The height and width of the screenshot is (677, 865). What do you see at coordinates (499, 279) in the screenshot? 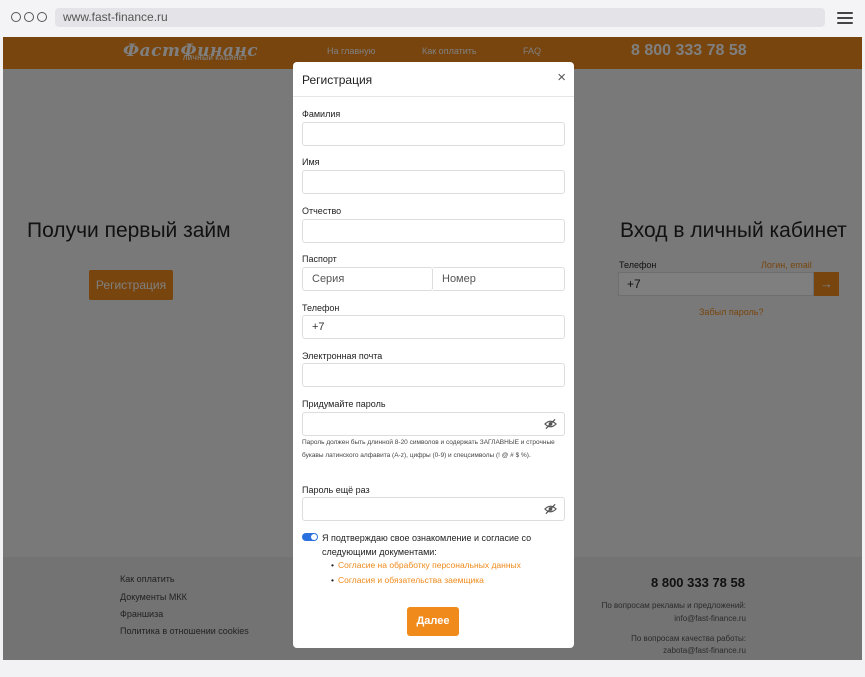
I see `passport-number-input: Номер` at bounding box center [499, 279].